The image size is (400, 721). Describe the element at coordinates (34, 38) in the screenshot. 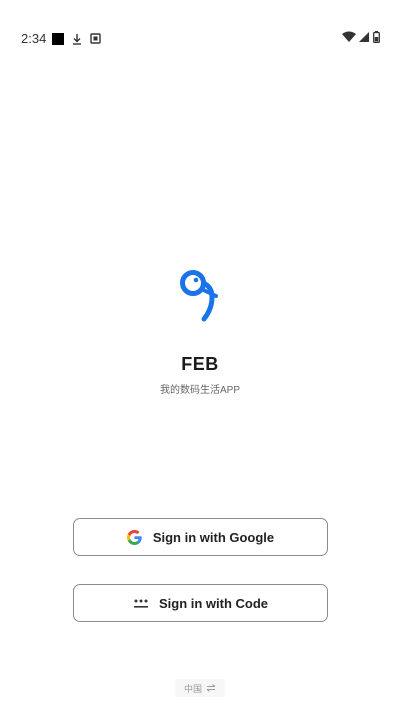

I see `status-time: 2:34` at that location.